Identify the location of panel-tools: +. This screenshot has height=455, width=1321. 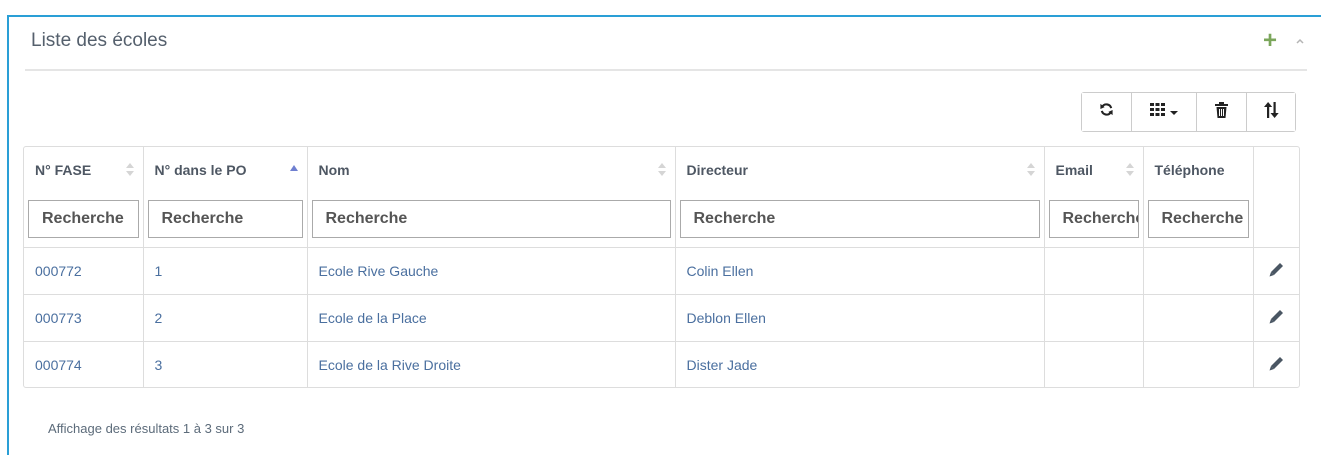
(1284, 41).